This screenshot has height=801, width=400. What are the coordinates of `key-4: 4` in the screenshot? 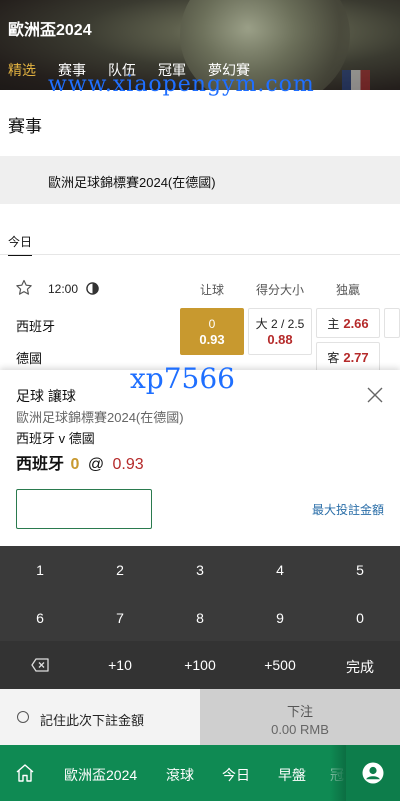 It's located at (280, 570).